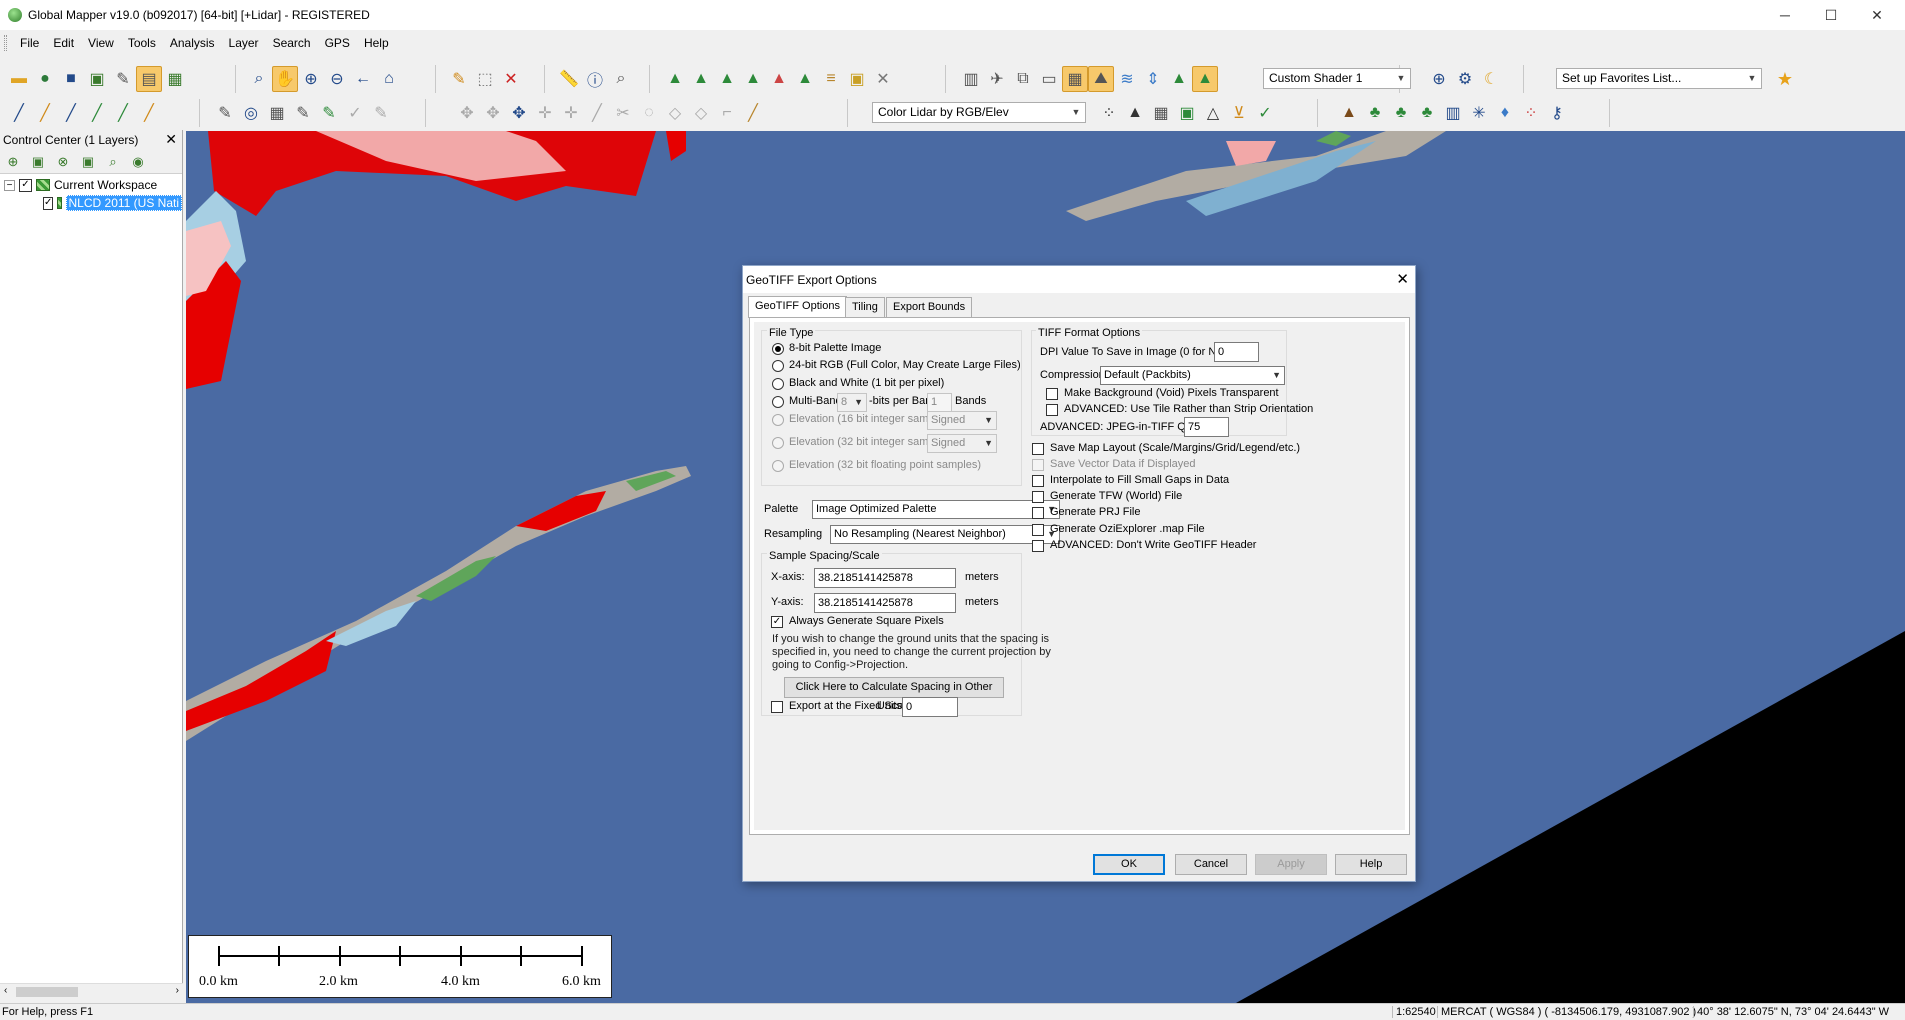  What do you see at coordinates (1038, 481) in the screenshot?
I see `interpolate-checkbox` at bounding box center [1038, 481].